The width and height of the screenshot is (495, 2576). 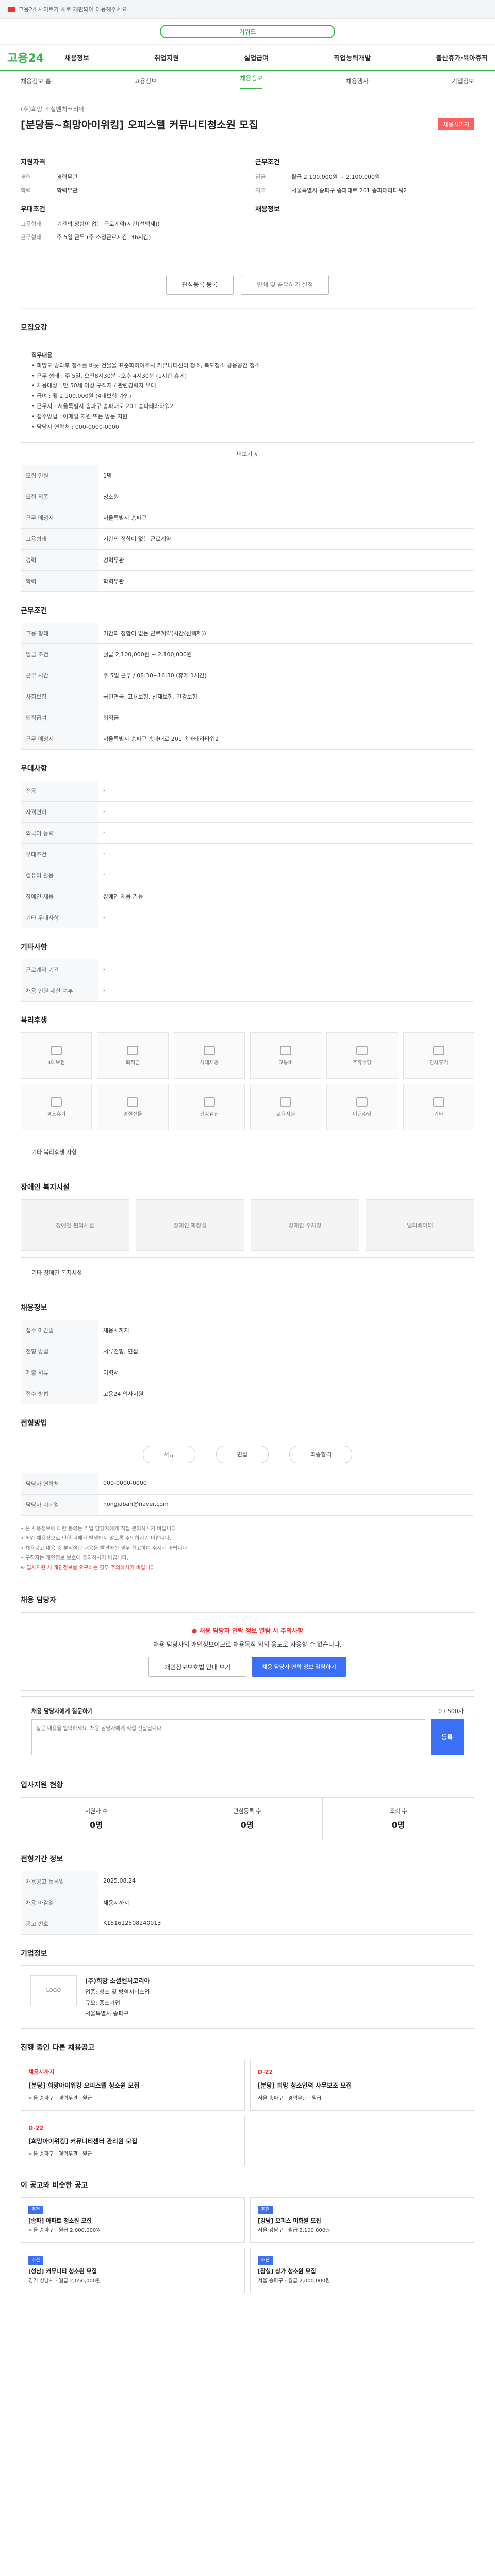 I want to click on table-value: 퇴직금, so click(x=286, y=718).